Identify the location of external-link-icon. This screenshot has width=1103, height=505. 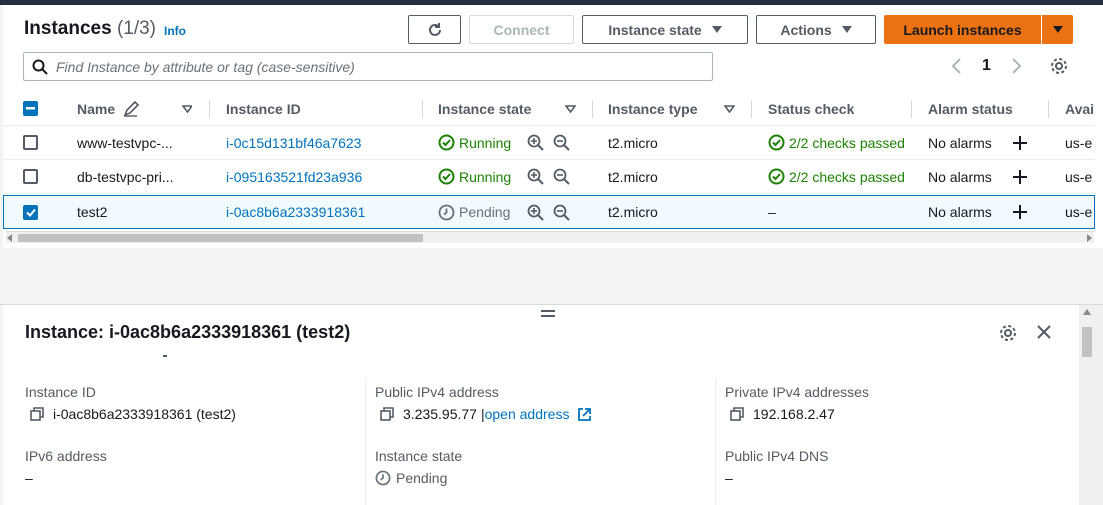
(584, 414).